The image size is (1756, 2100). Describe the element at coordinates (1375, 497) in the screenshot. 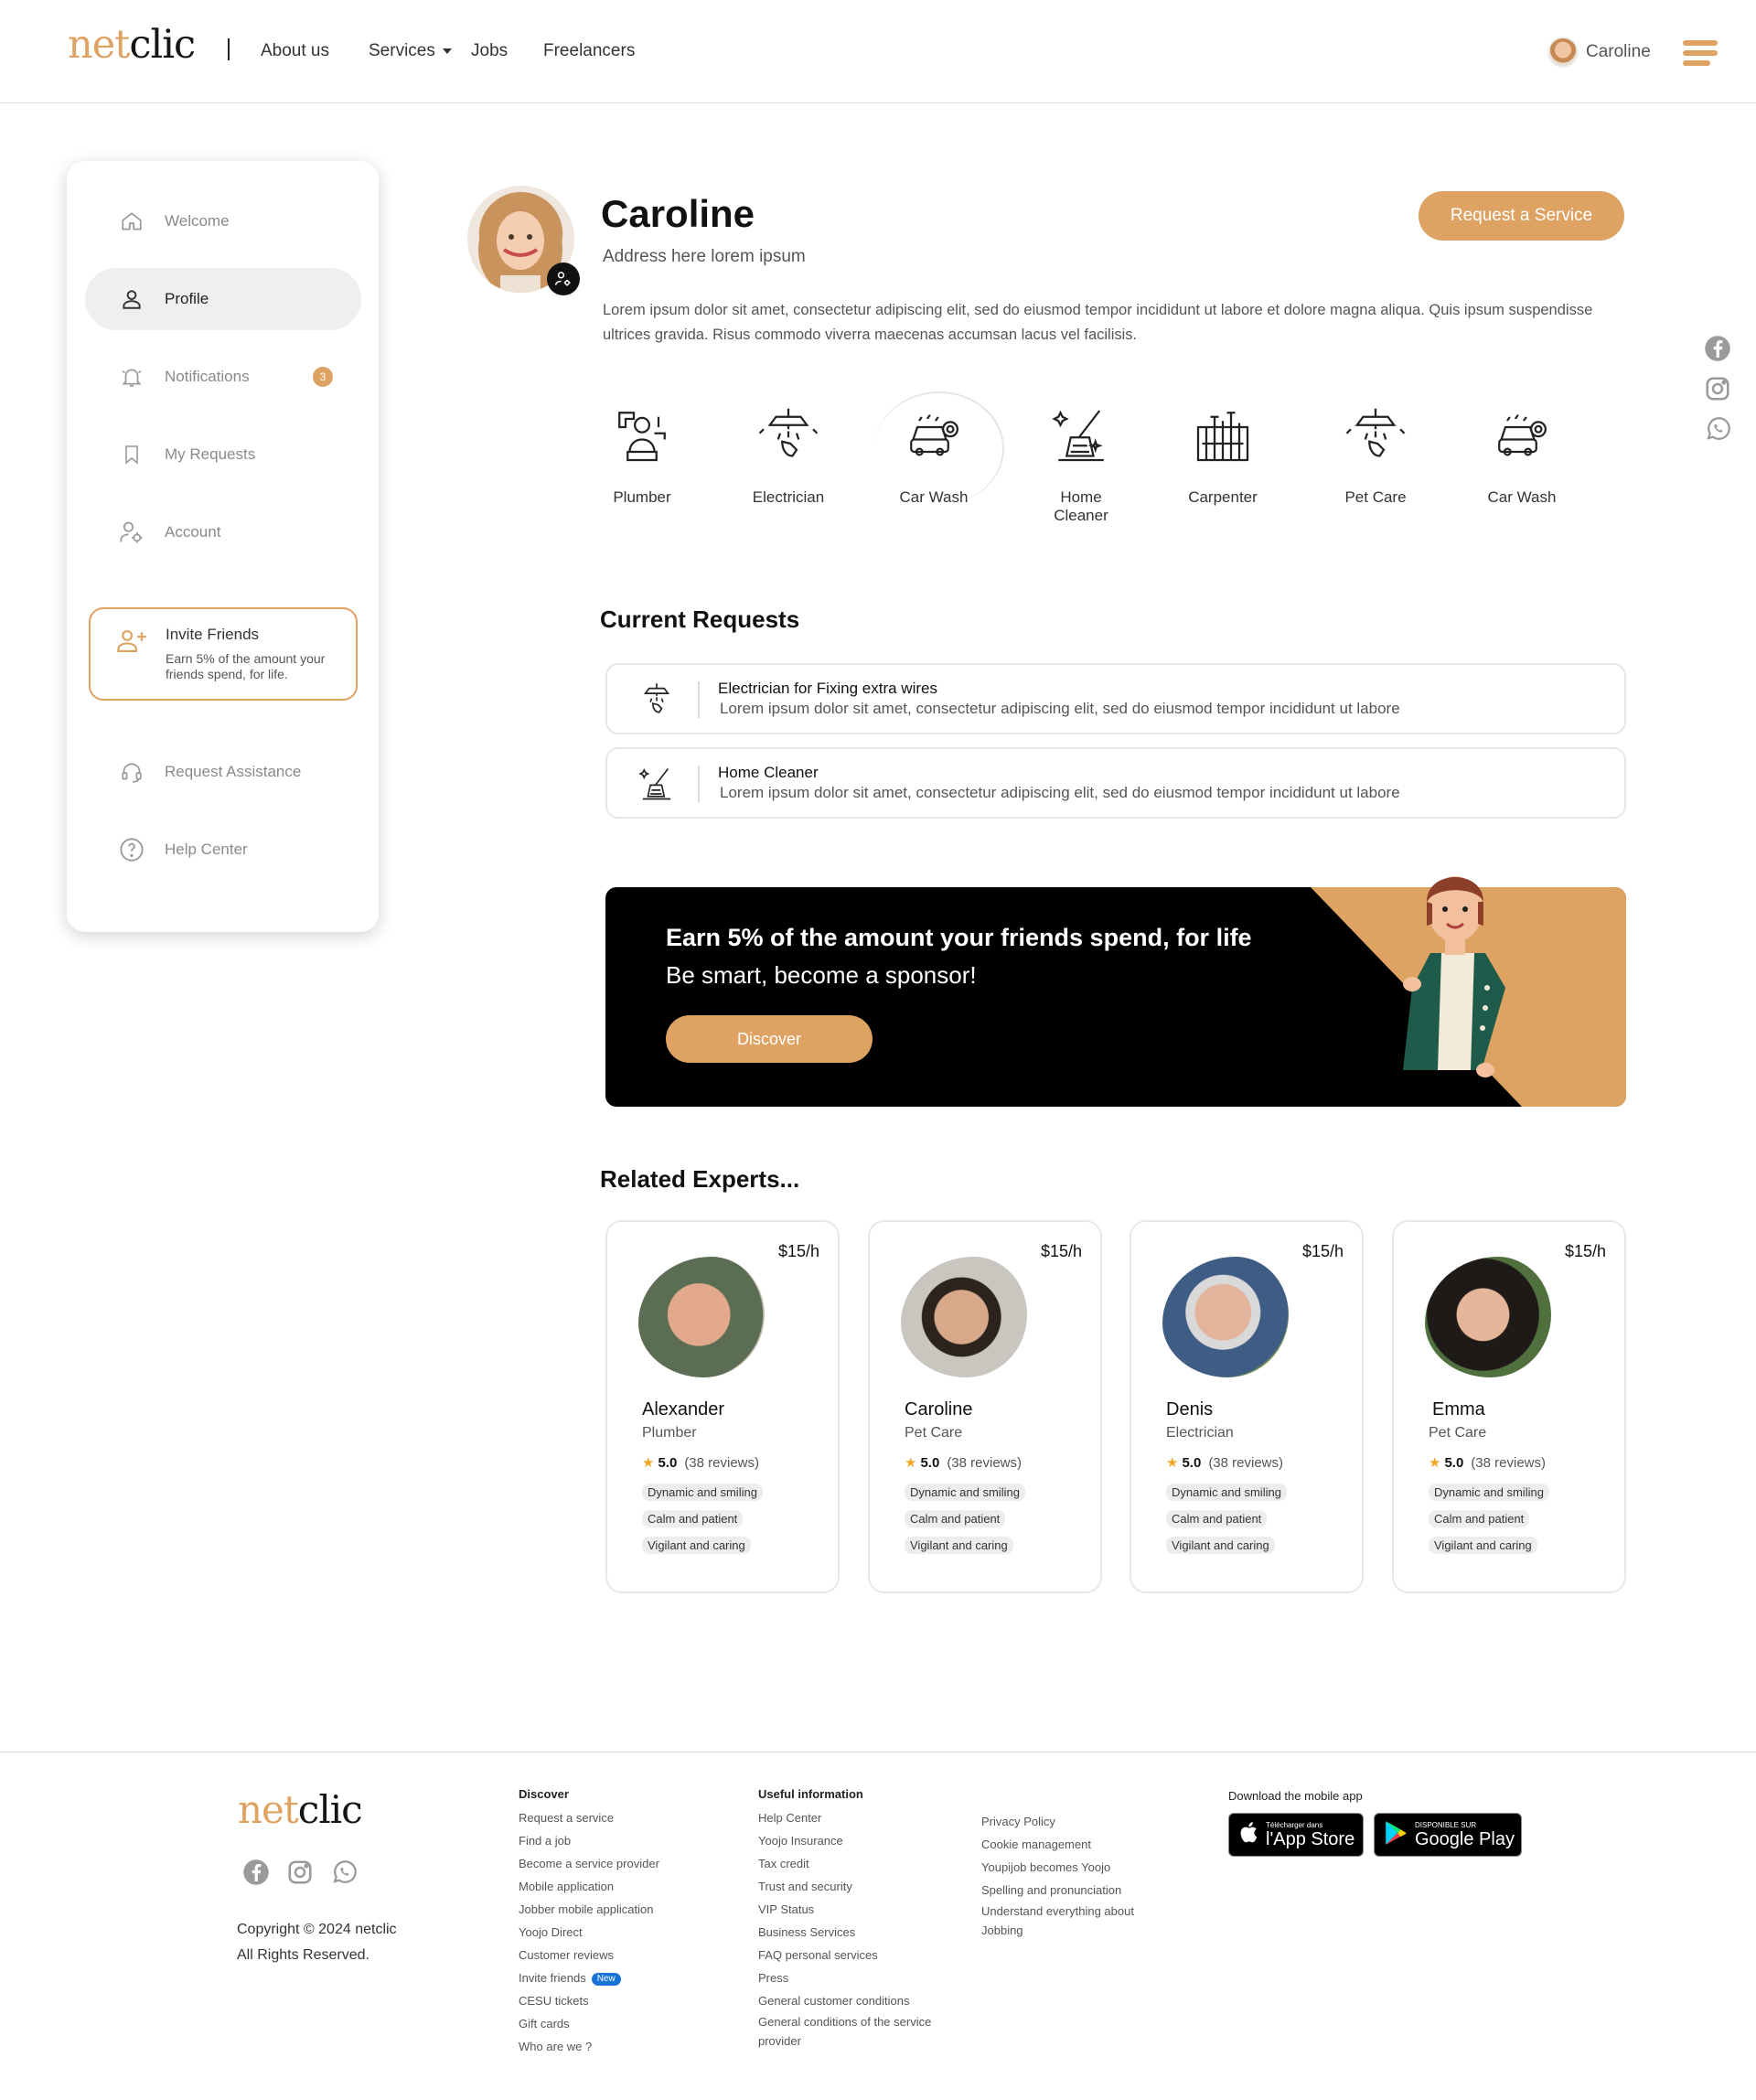

I see `service-label: Pet Care` at that location.